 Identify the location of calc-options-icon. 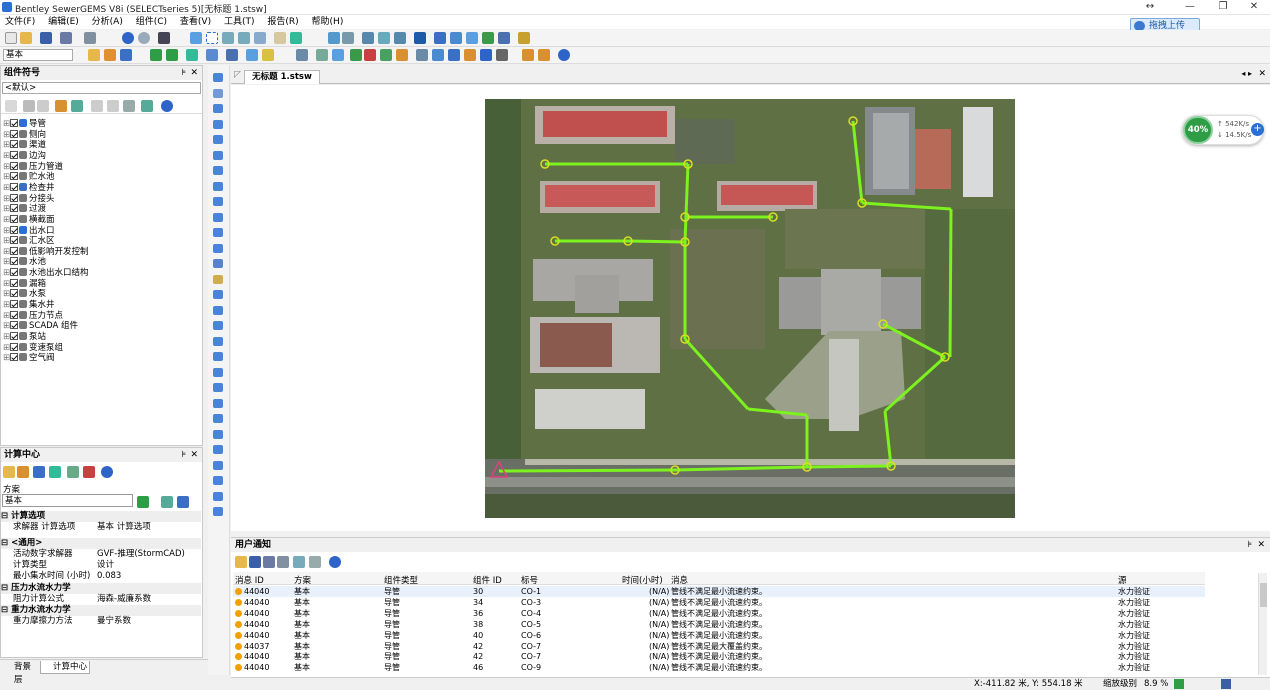
(126, 55).